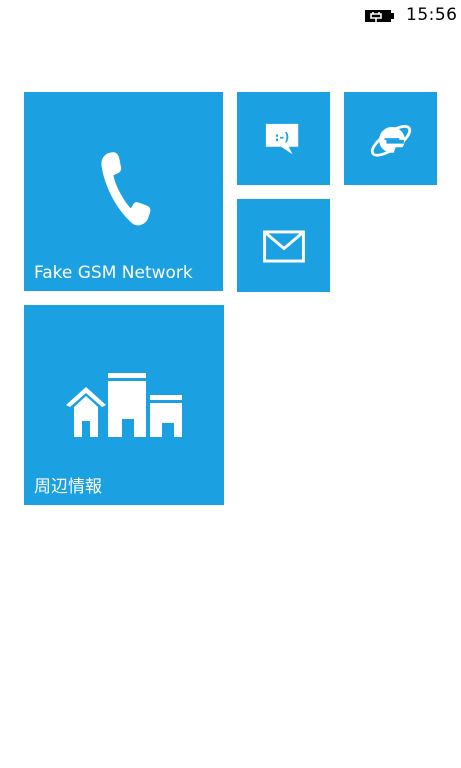 The width and height of the screenshot is (461, 768). I want to click on mail-tile, so click(283, 245).